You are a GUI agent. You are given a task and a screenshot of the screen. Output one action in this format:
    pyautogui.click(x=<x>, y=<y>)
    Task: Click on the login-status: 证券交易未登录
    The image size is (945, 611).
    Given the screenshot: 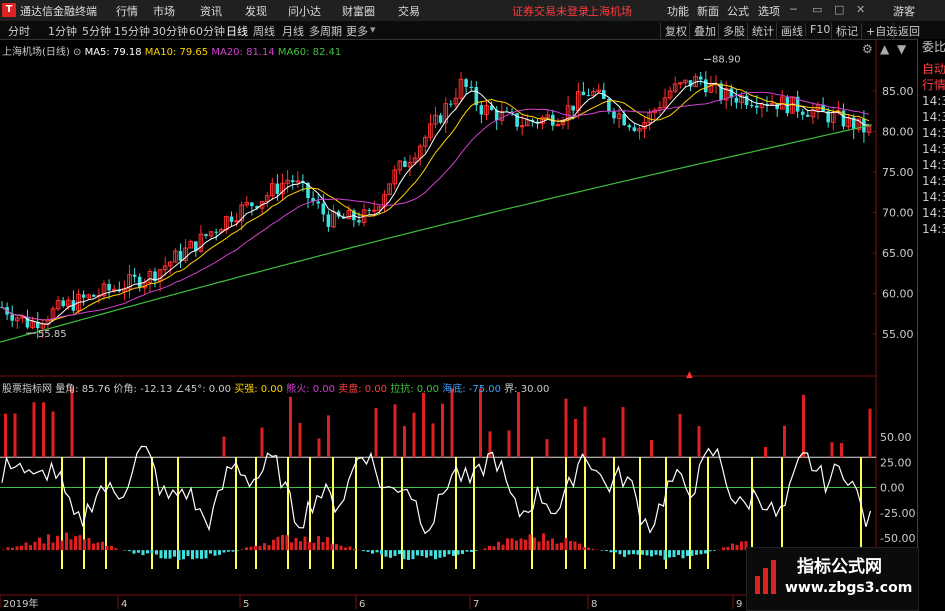 What is the action you would take?
    pyautogui.click(x=550, y=11)
    